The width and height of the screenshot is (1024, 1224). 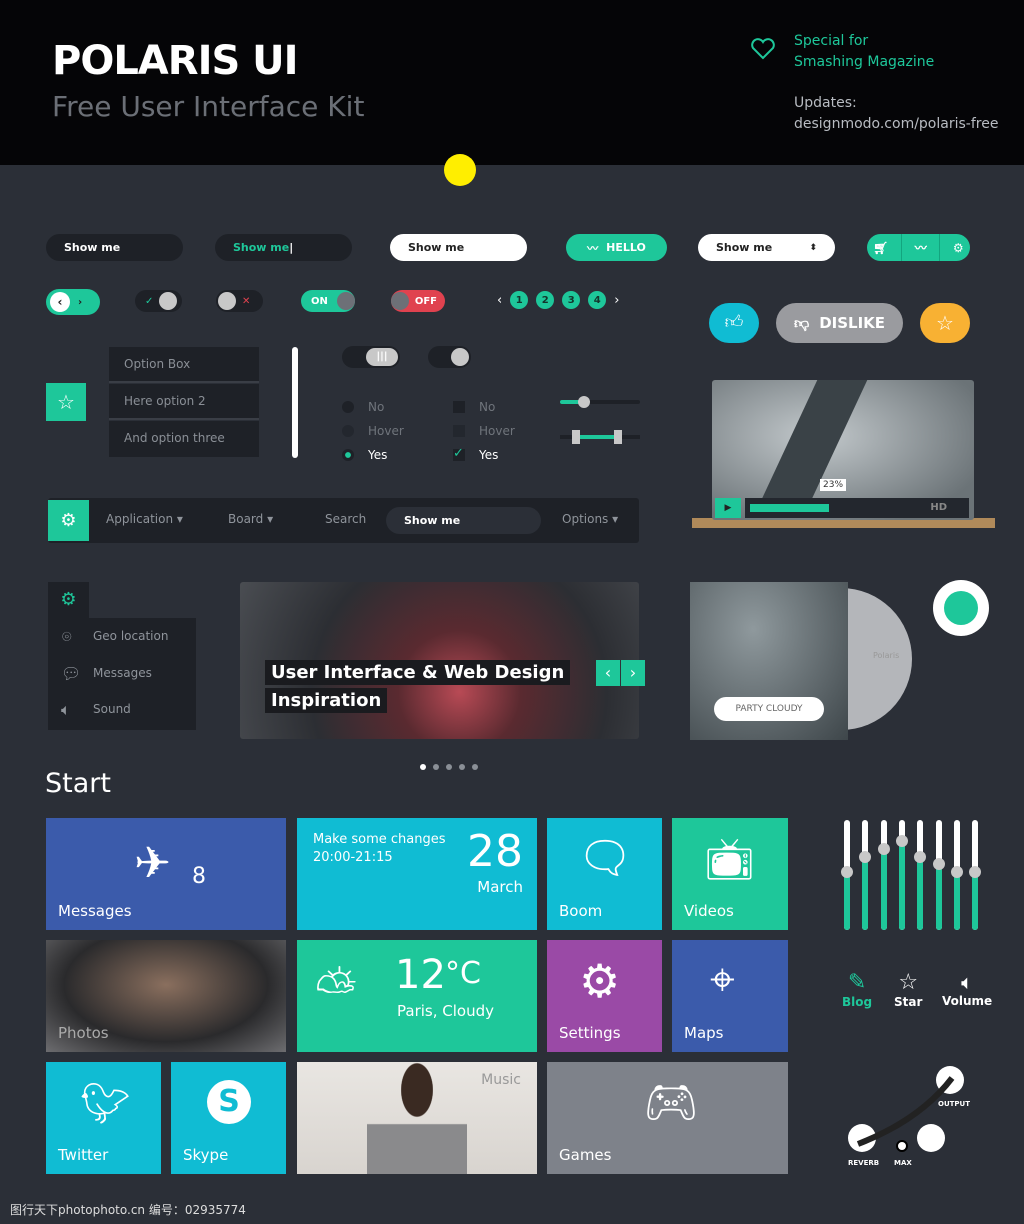 What do you see at coordinates (576, 437) in the screenshot?
I see `range-handle-min` at bounding box center [576, 437].